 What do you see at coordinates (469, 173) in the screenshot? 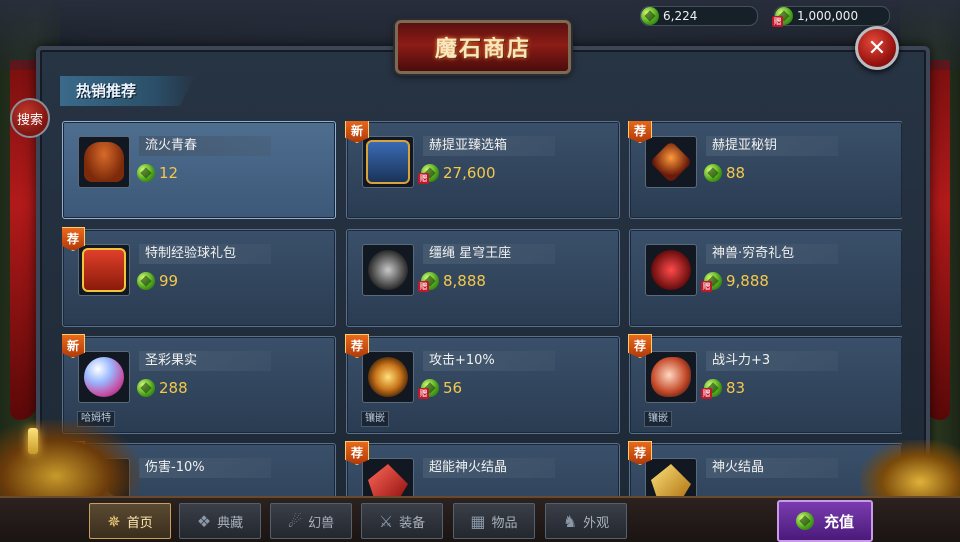
I see `item-price-value: 27,600` at bounding box center [469, 173].